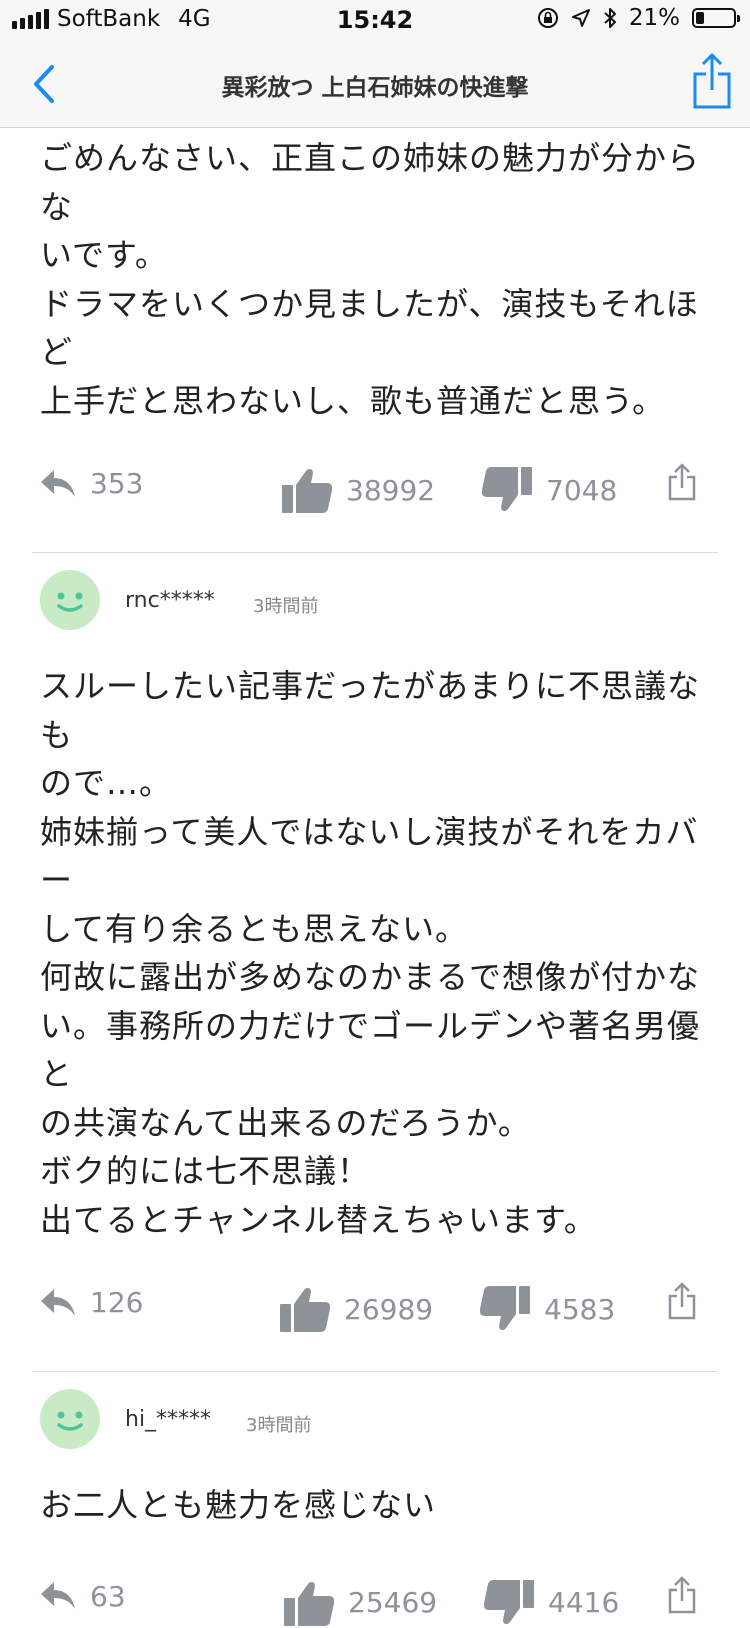  I want to click on comment-actions: 353 38992 7048, so click(375, 485).